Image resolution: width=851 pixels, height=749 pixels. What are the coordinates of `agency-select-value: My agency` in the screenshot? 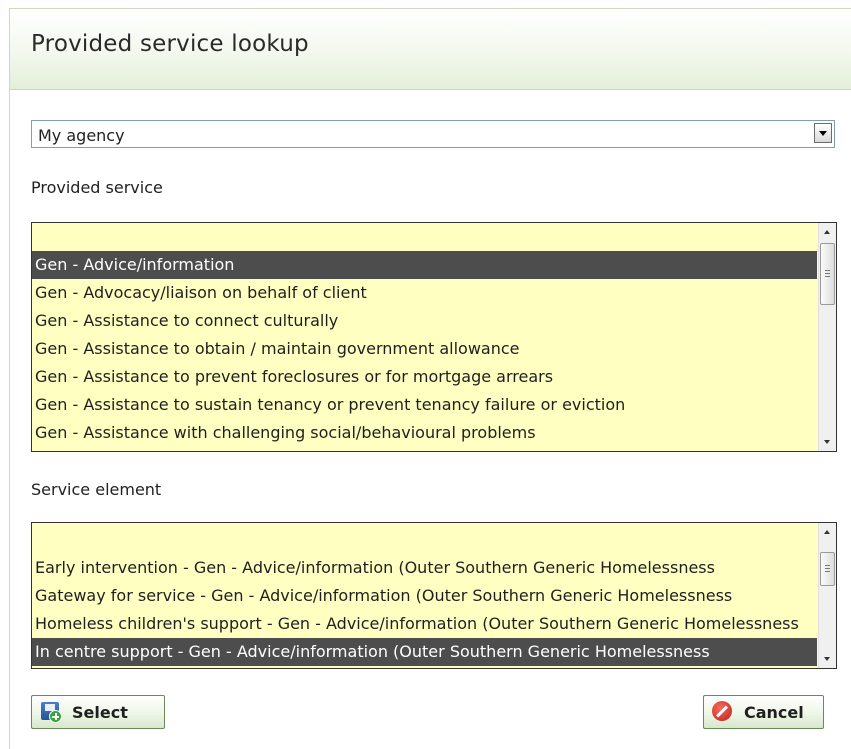 It's located at (81, 135).